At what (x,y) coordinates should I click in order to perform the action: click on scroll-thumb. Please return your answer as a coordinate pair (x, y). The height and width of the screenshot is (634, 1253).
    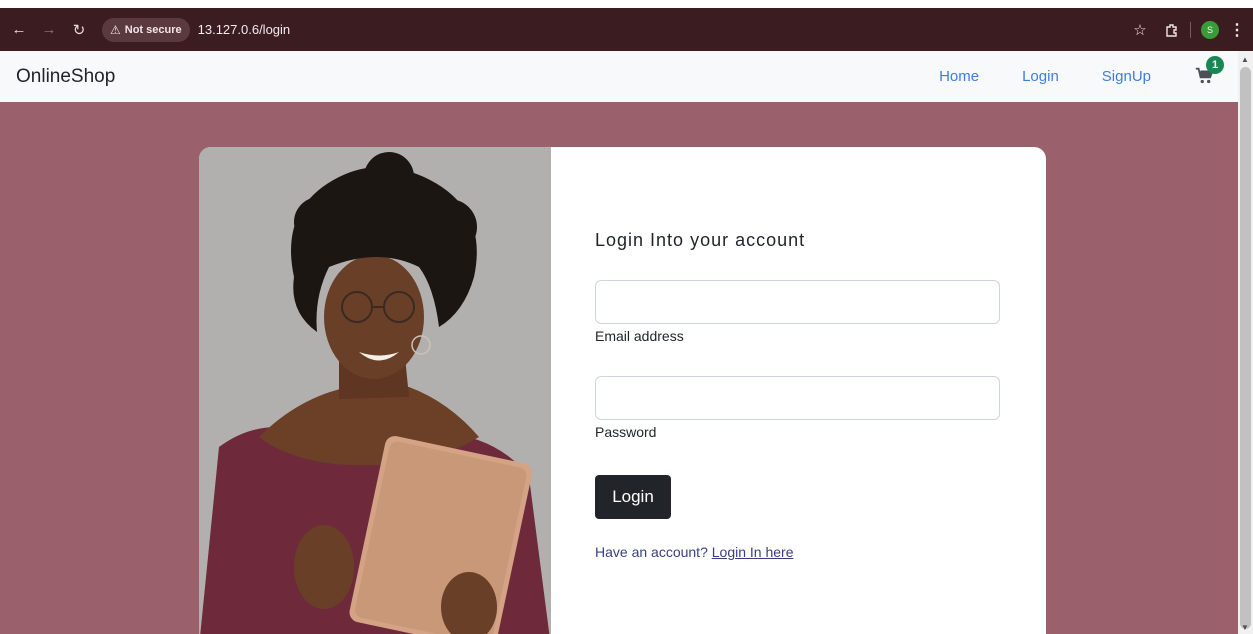
    Looking at the image, I should click on (1245, 348).